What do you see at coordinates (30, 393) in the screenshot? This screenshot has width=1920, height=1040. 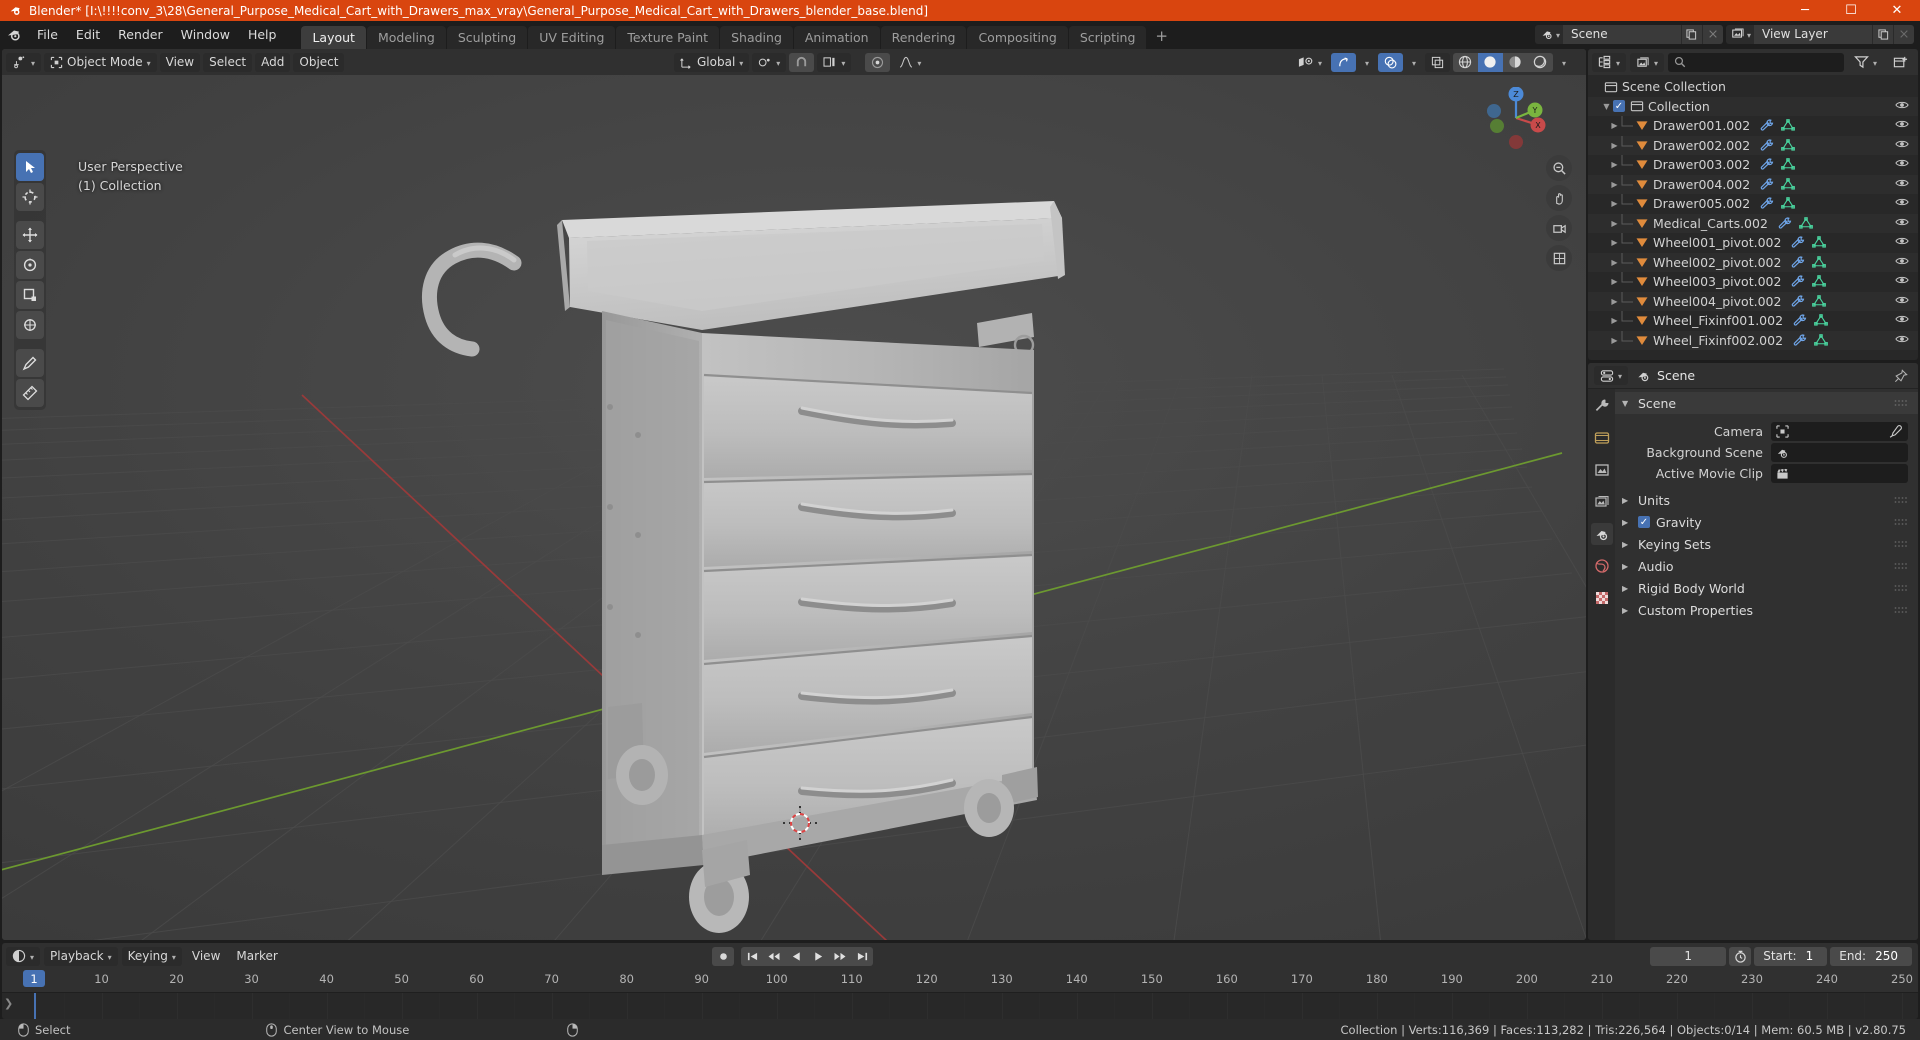 I see `tool-measure` at bounding box center [30, 393].